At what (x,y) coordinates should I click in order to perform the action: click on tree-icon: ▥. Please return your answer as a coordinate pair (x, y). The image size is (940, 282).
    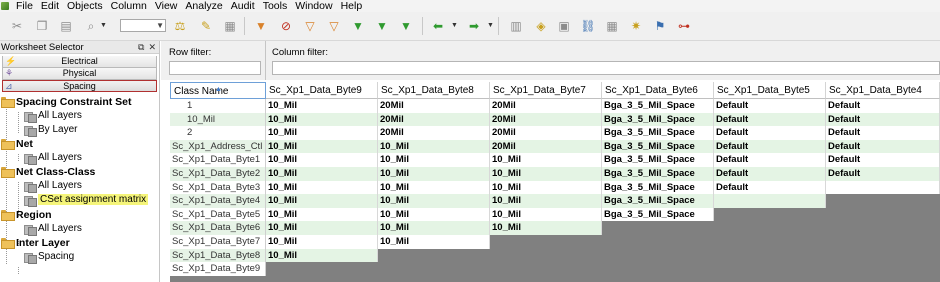
    Looking at the image, I should click on (516, 26).